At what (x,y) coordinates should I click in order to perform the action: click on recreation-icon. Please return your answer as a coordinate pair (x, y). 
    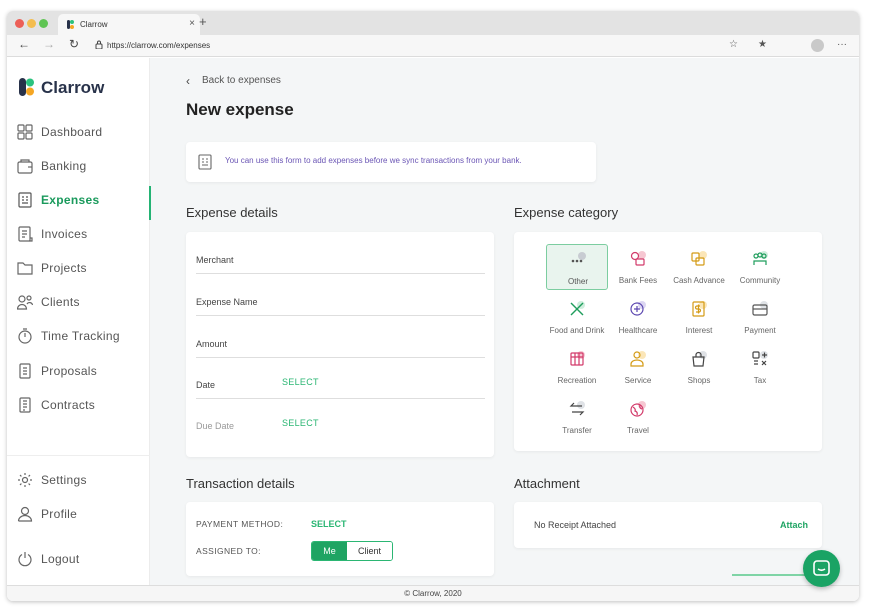
    Looking at the image, I should click on (577, 358).